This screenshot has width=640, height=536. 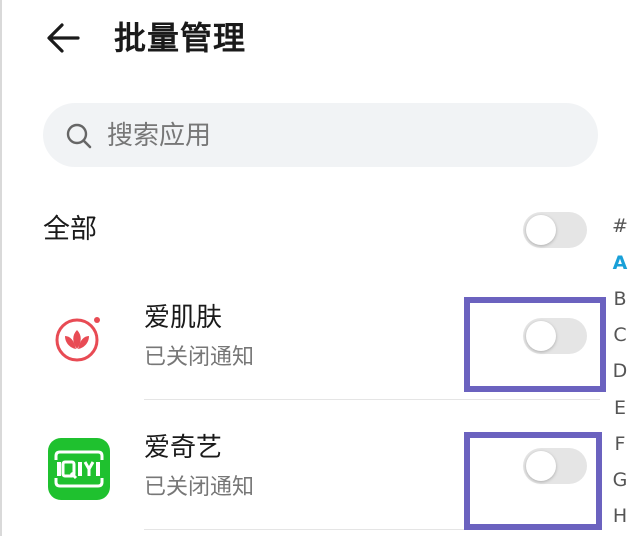 I want to click on index-letter: F, so click(x=620, y=444).